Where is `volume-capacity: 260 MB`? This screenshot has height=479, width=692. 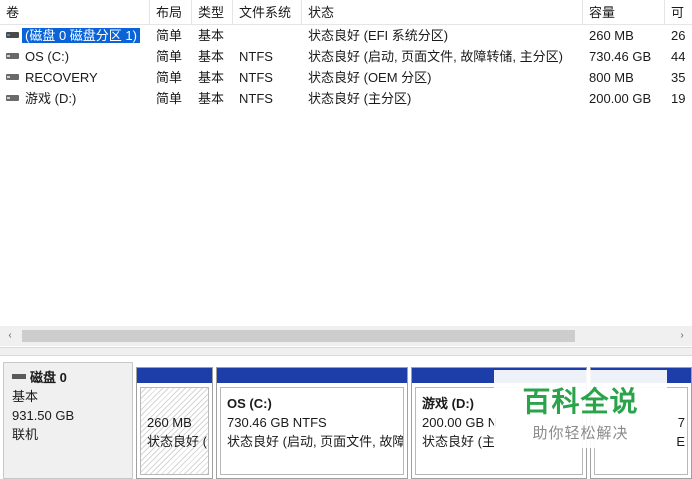
volume-capacity: 260 MB is located at coordinates (611, 35).